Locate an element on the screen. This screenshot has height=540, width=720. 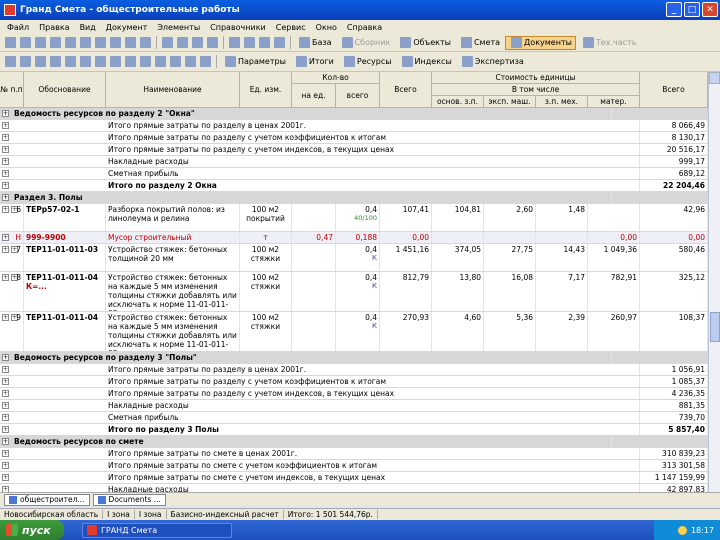
price-icon is located at coordinates (205, 61).